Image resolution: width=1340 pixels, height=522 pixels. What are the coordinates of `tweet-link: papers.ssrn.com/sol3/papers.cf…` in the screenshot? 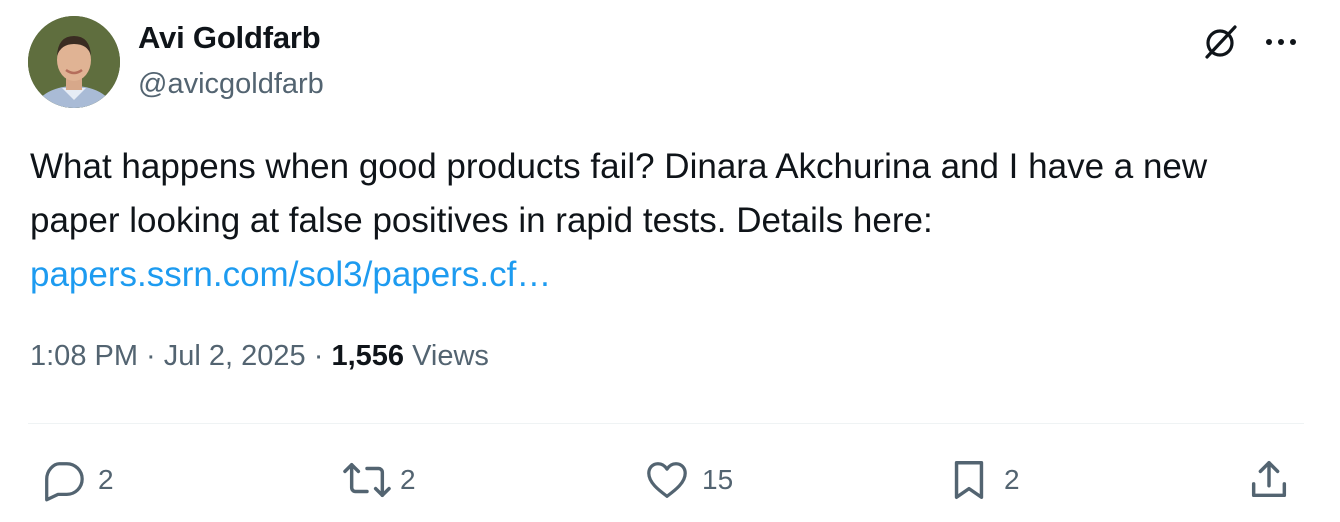 It's located at (290, 274).